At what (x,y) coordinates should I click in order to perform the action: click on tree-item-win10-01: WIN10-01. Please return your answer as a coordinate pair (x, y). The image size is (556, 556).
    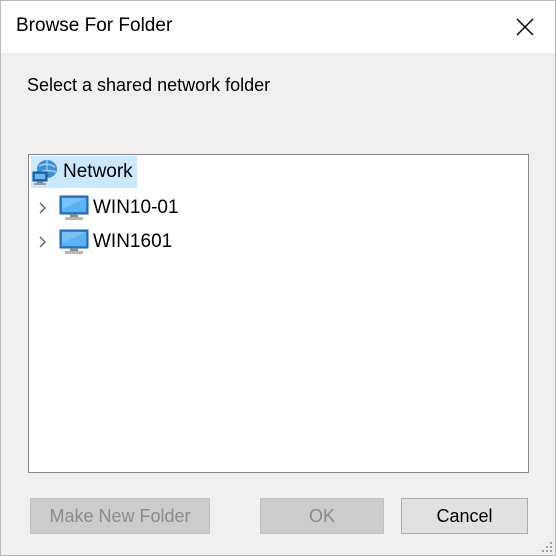
    Looking at the image, I should click on (107, 208).